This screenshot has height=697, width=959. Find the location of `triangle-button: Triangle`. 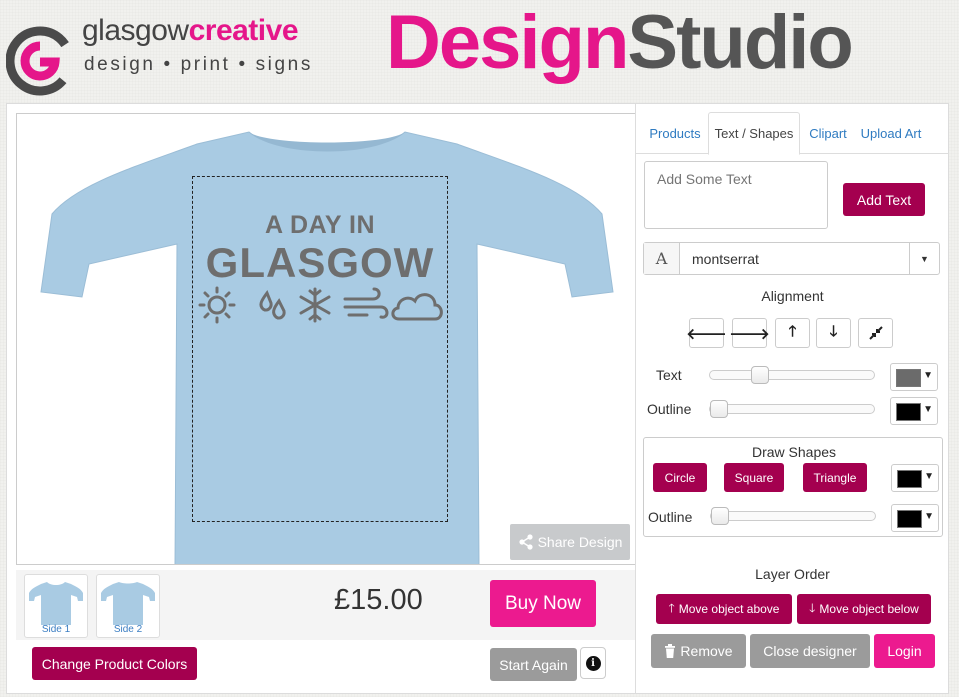

triangle-button: Triangle is located at coordinates (835, 477).